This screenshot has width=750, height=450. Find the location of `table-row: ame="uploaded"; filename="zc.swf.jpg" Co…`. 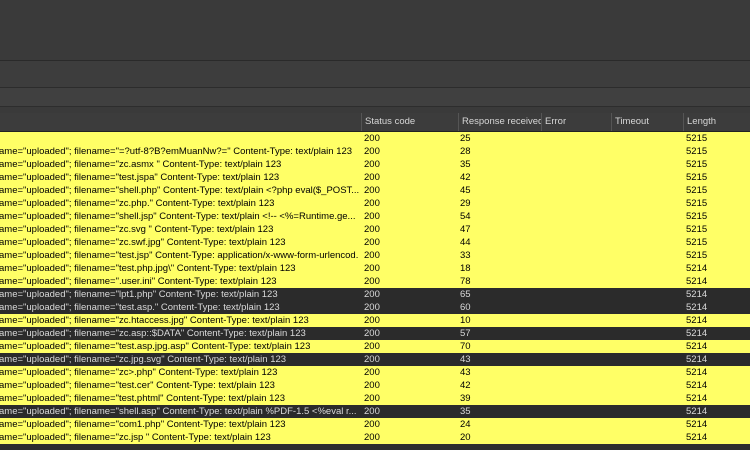

table-row: ame="uploaded"; filename="zc.swf.jpg" Co… is located at coordinates (375, 242).